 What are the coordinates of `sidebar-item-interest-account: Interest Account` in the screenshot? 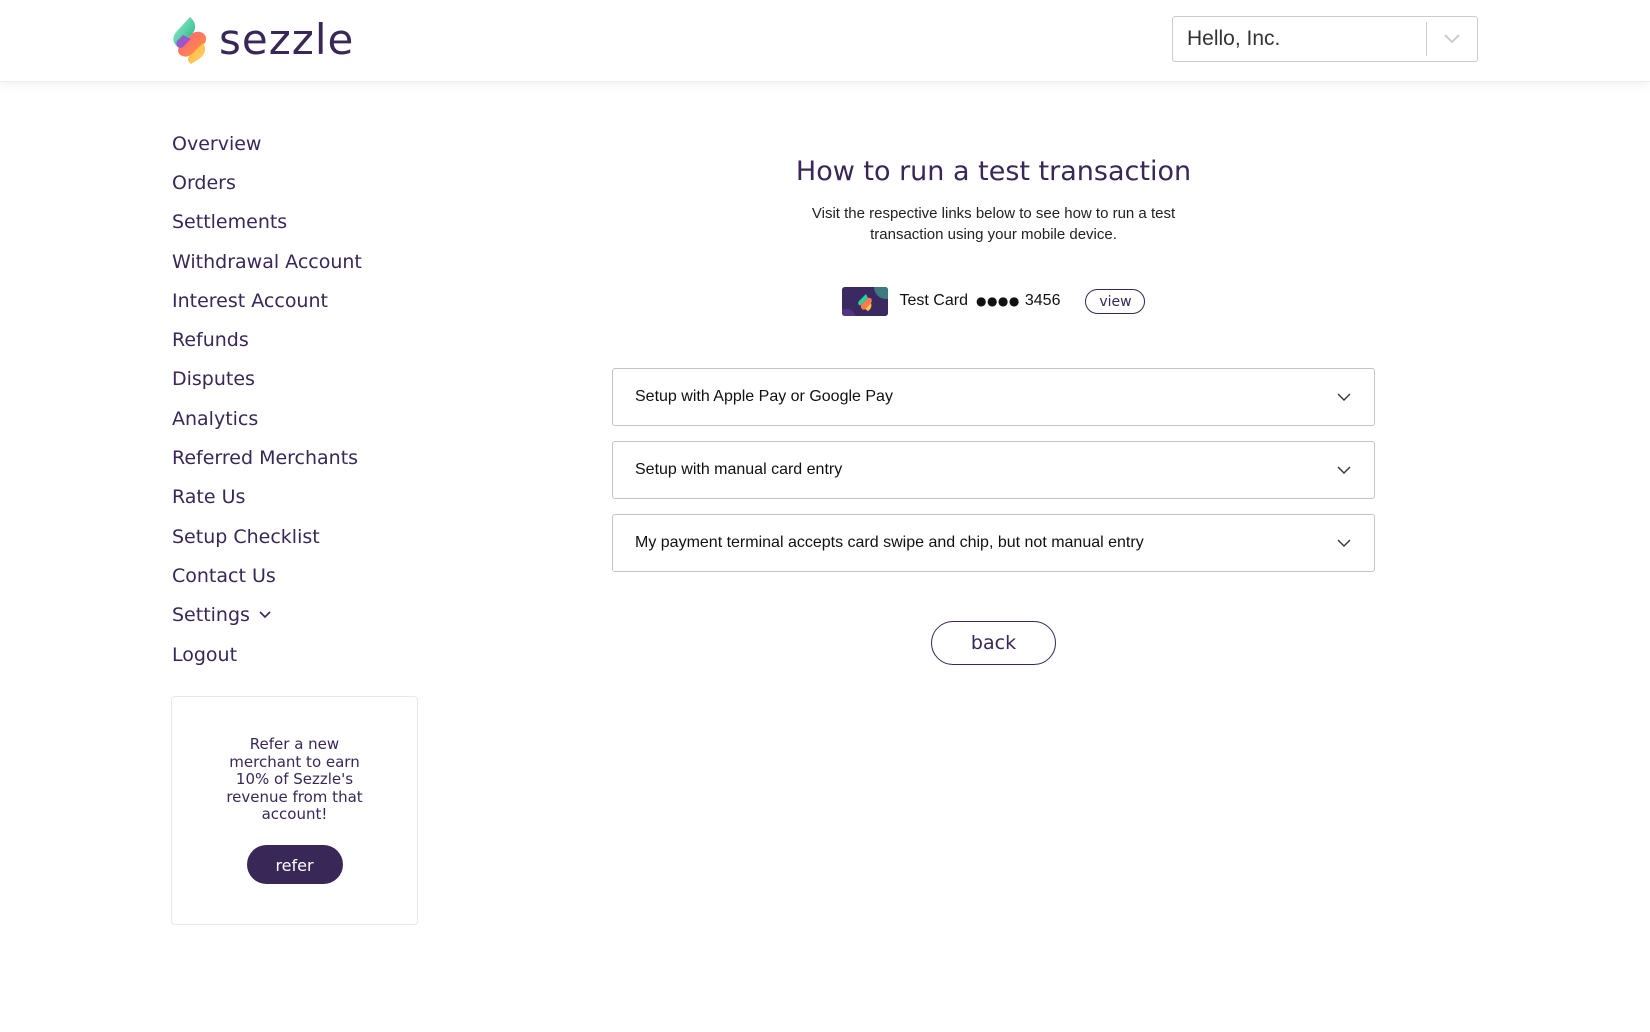 It's located at (302, 300).